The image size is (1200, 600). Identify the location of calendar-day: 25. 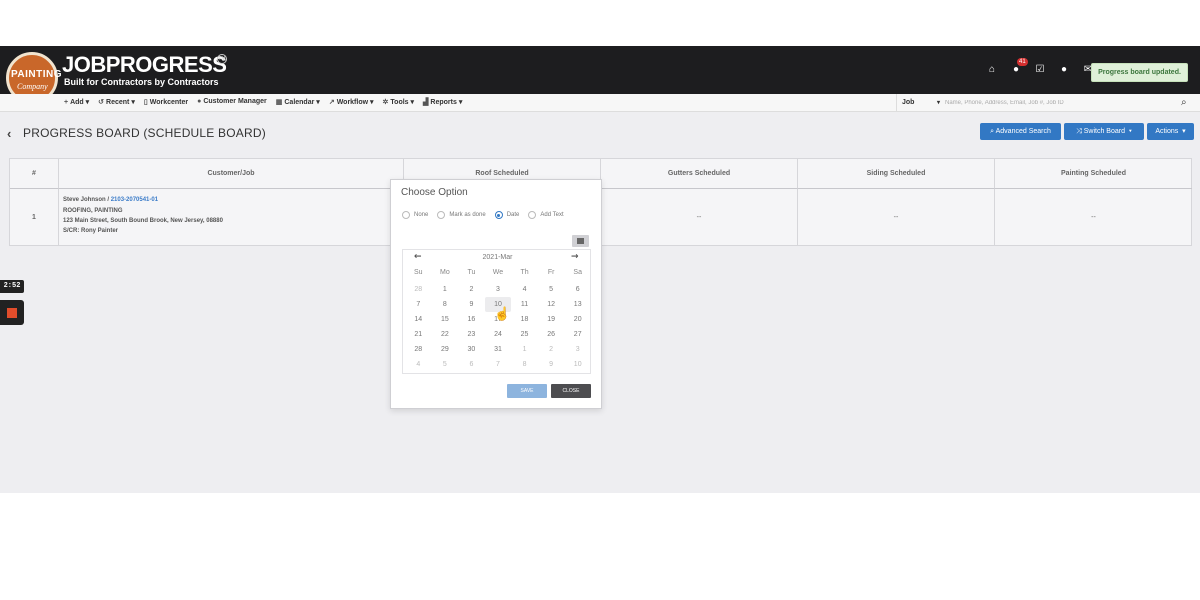
(524, 334).